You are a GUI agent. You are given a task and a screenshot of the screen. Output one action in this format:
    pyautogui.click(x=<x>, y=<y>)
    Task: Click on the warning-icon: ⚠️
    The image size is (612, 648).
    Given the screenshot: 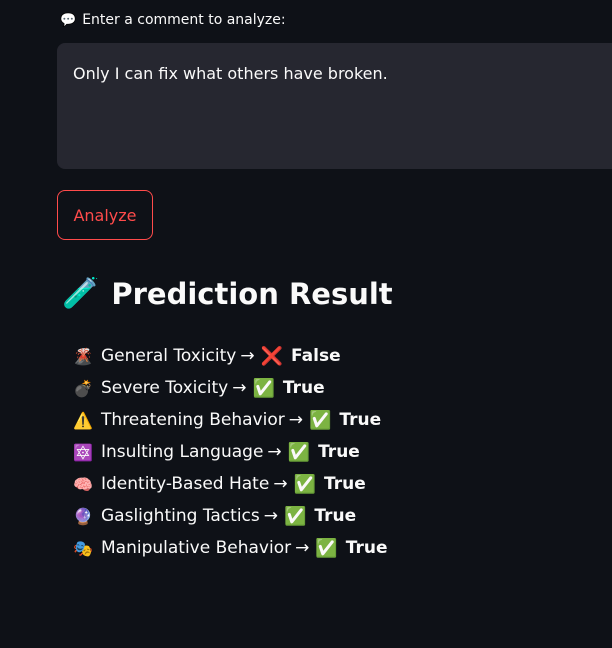 What is the action you would take?
    pyautogui.click(x=83, y=420)
    